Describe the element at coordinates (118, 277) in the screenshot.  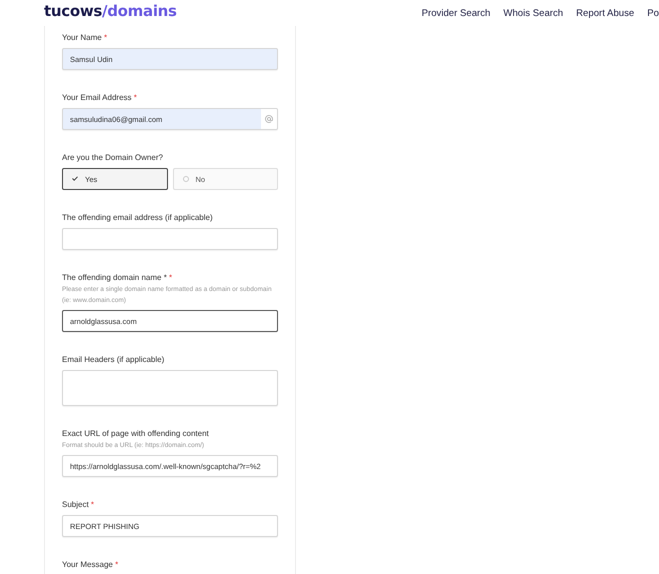
I see `field-label: The offending domain name * *` at that location.